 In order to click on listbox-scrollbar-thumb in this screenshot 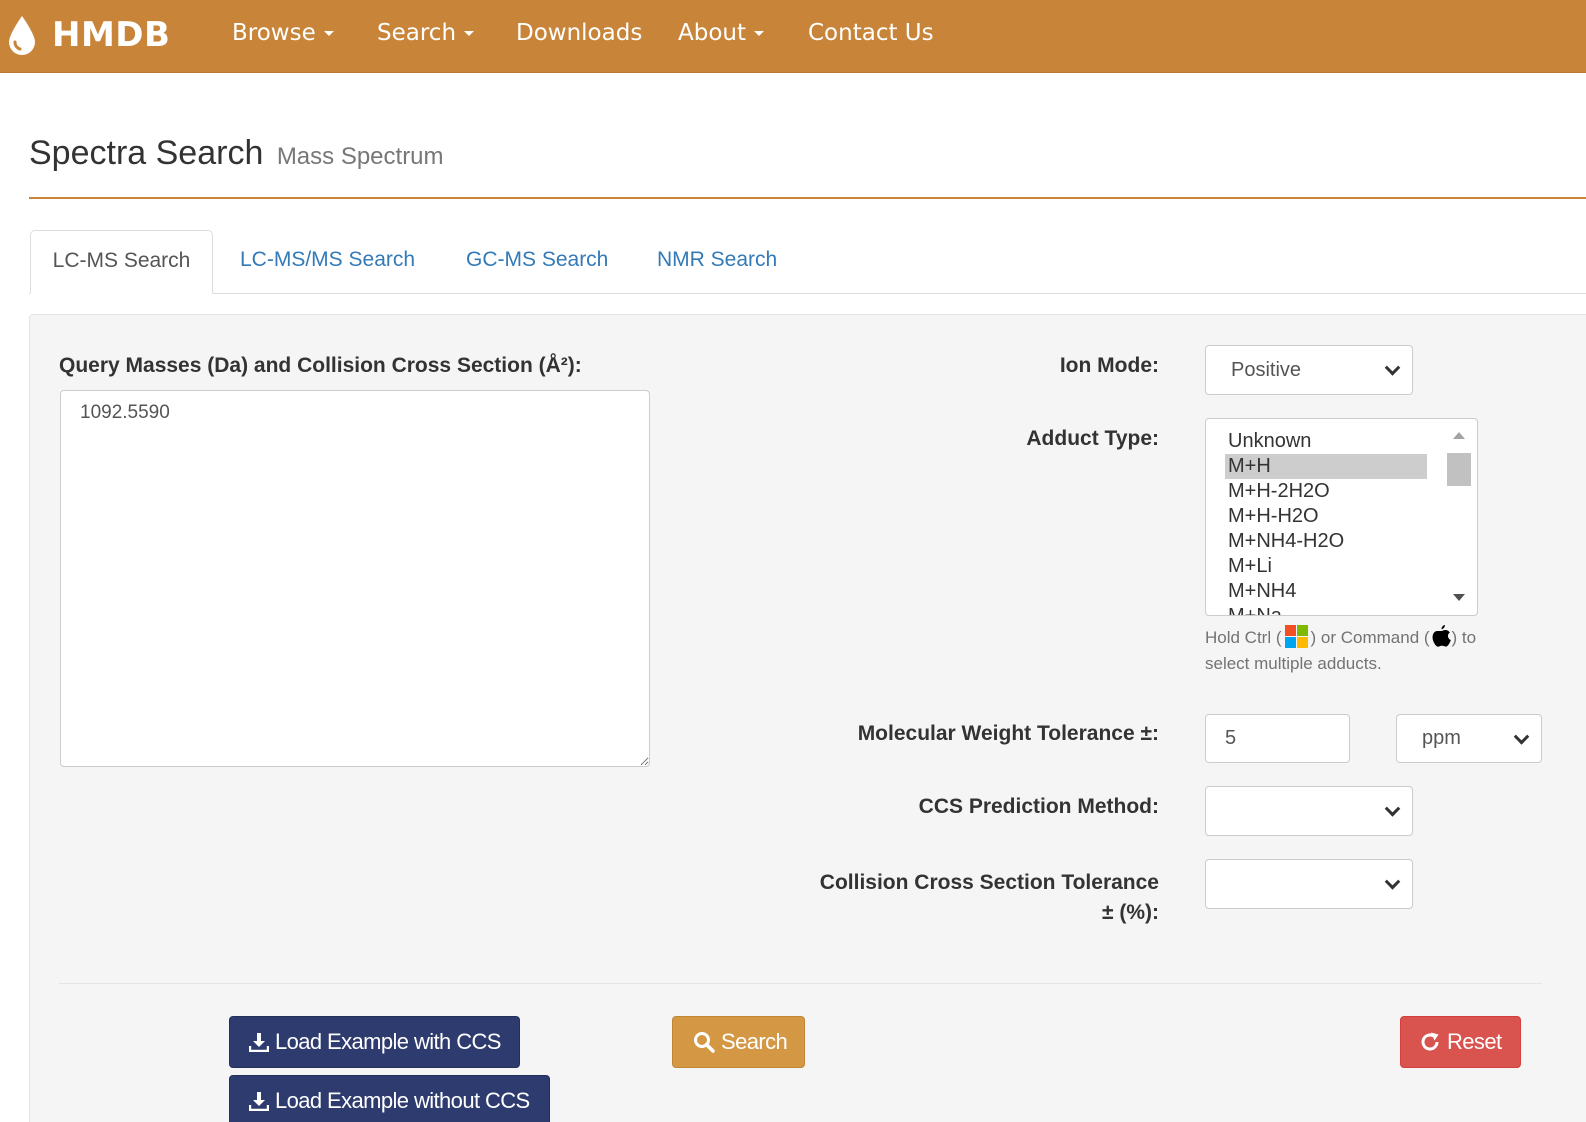, I will do `click(1459, 469)`.